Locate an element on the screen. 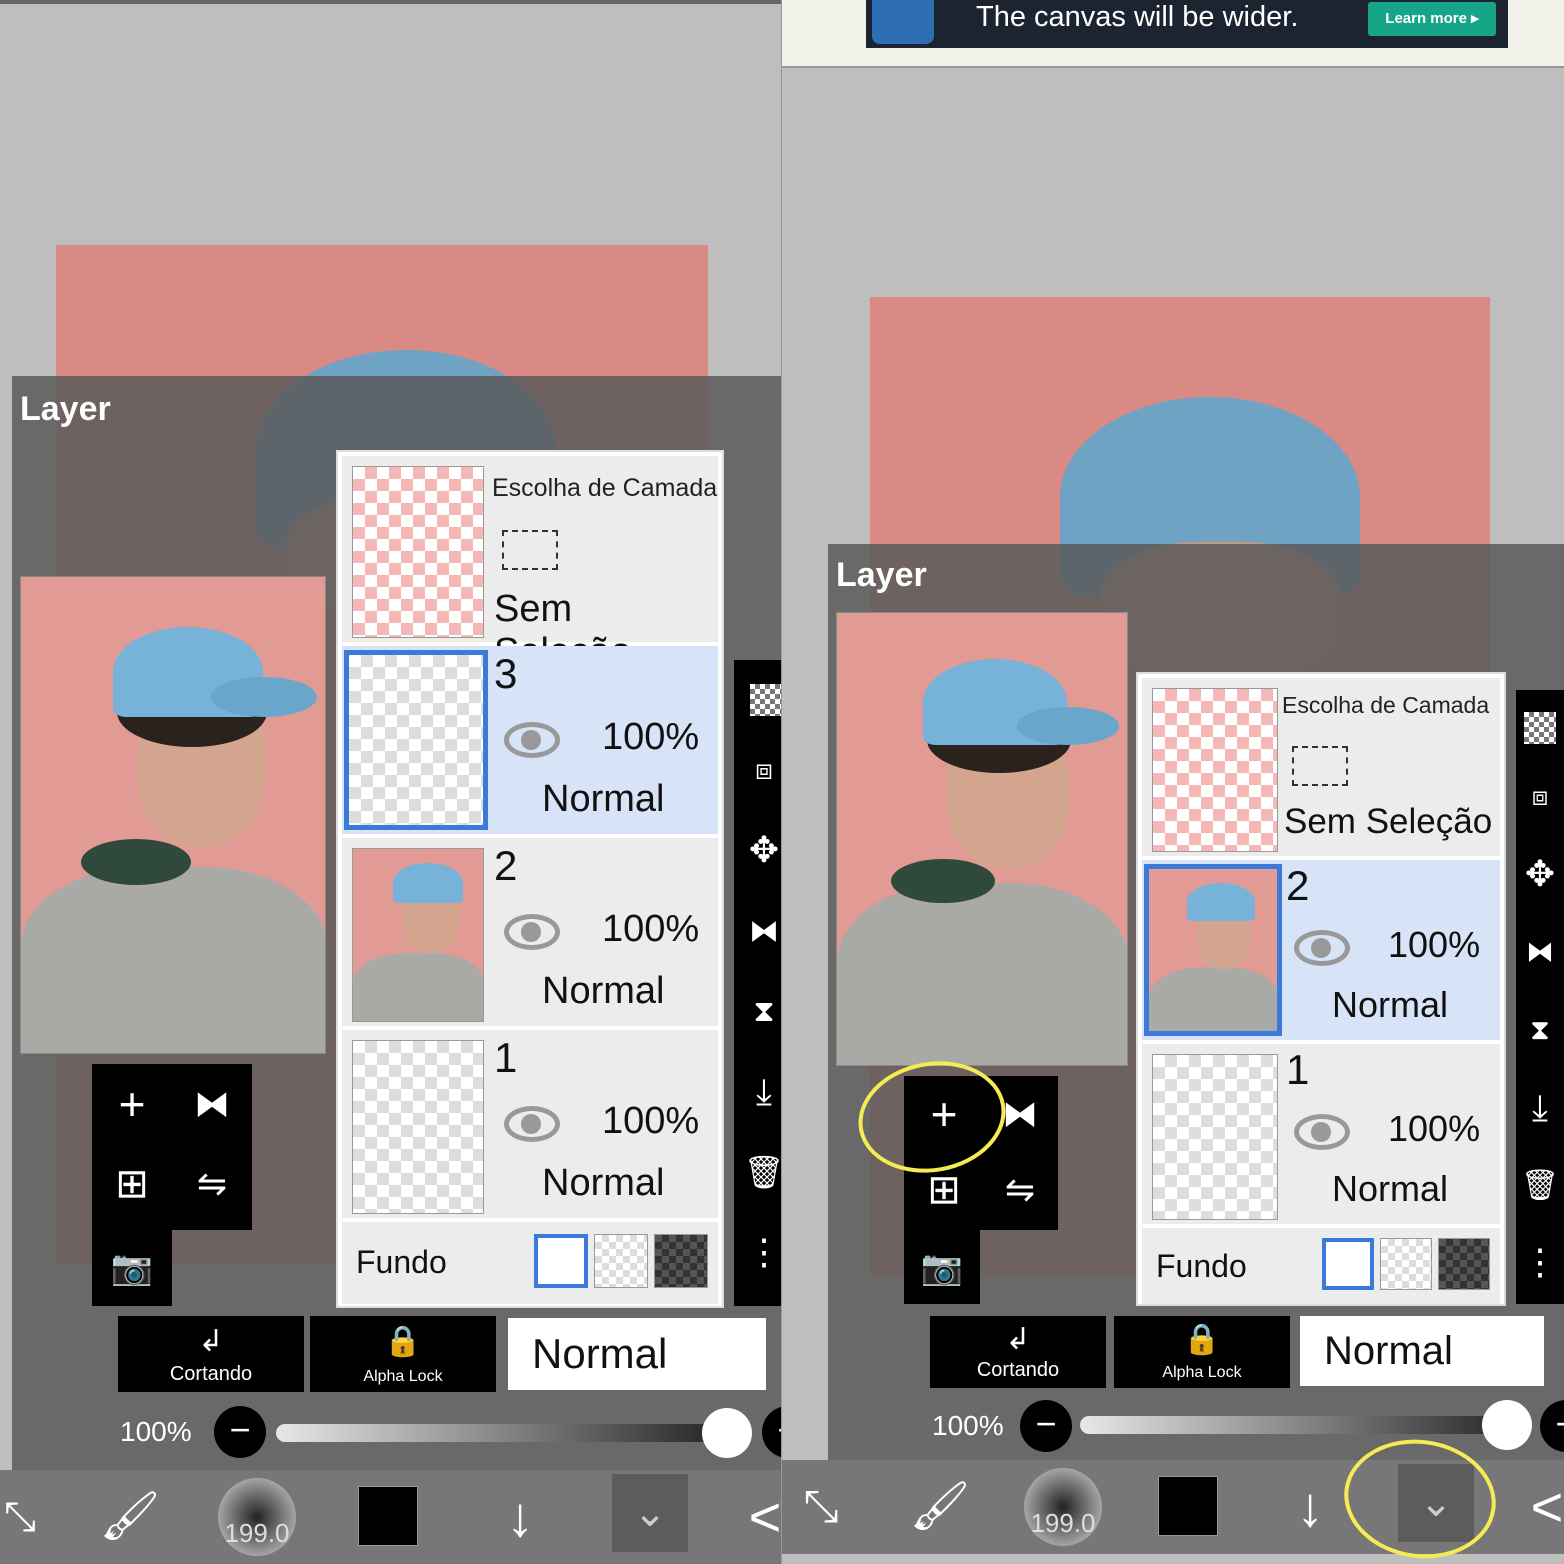  layer-row: 3 100% Normal is located at coordinates (530, 740).